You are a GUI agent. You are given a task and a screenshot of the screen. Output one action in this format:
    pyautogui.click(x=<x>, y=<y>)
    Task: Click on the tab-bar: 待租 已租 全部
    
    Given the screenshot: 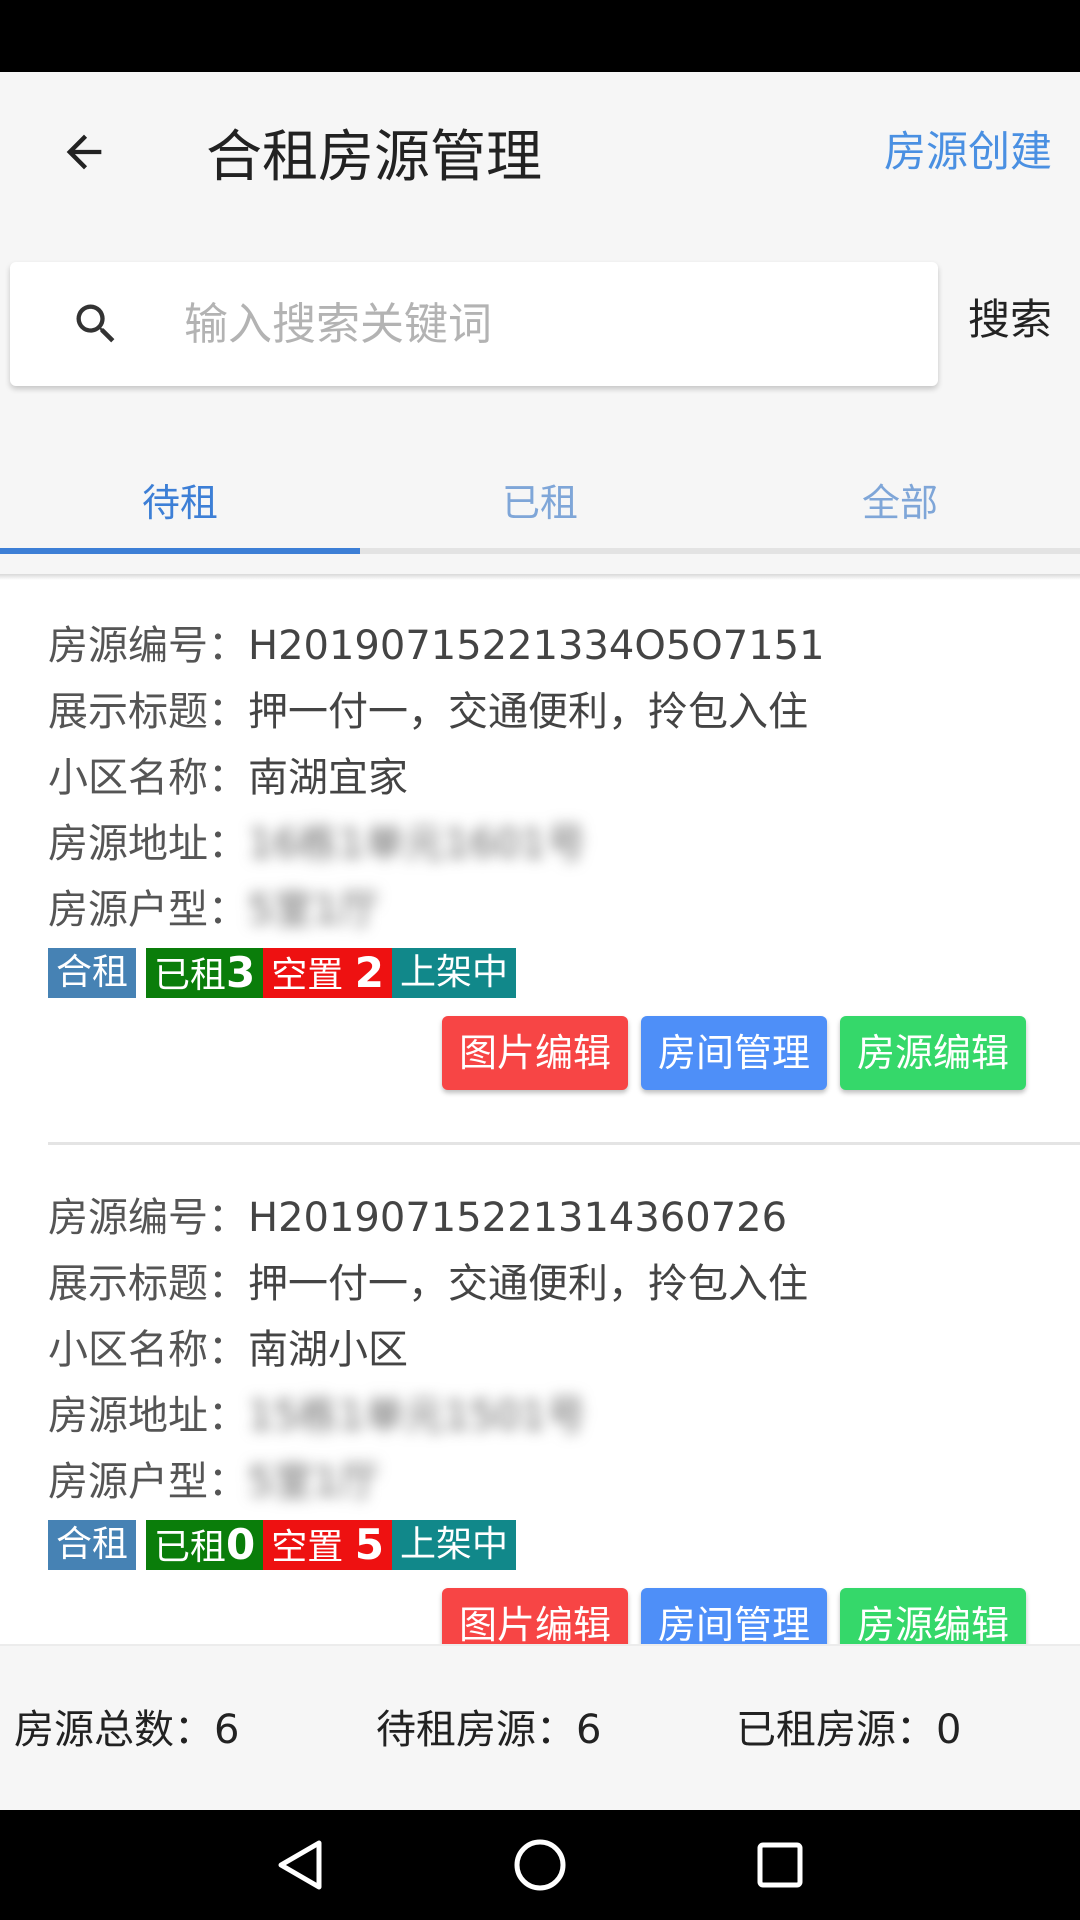 What is the action you would take?
    pyautogui.click(x=540, y=499)
    